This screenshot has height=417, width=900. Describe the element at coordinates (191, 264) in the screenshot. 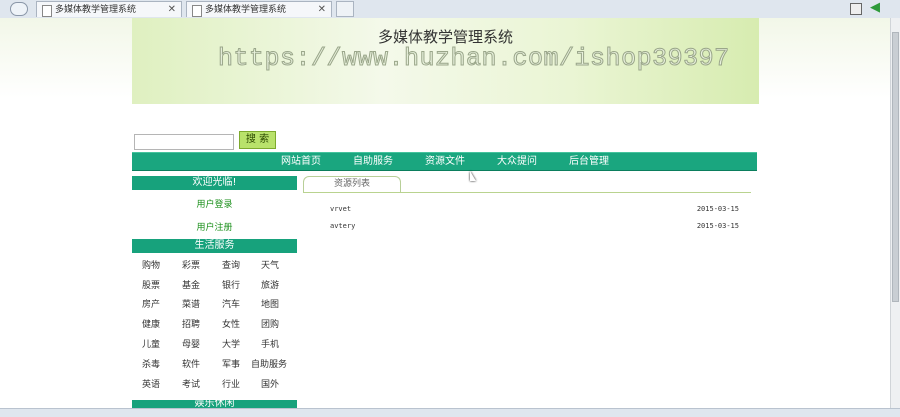

I see `service-link: 彩票` at that location.